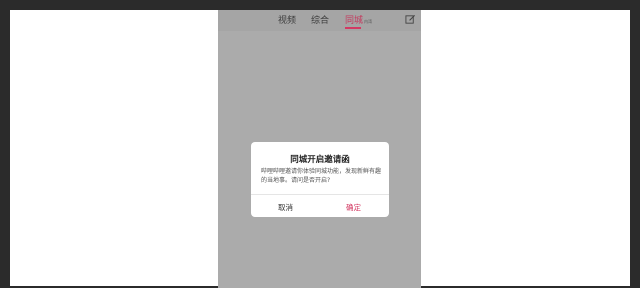 The image size is (640, 288). I want to click on tab-video: 视频, so click(287, 19).